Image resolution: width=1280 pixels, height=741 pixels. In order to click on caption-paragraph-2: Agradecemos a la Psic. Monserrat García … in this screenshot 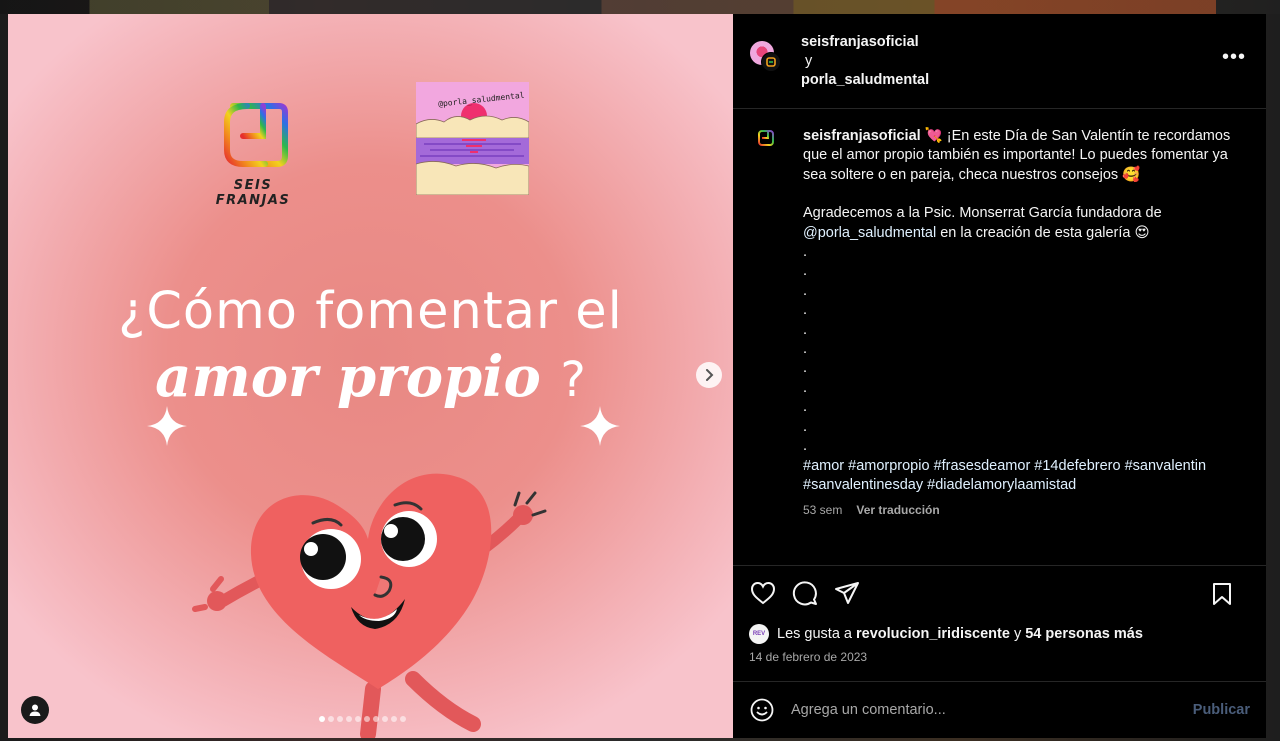, I will do `click(982, 223)`.